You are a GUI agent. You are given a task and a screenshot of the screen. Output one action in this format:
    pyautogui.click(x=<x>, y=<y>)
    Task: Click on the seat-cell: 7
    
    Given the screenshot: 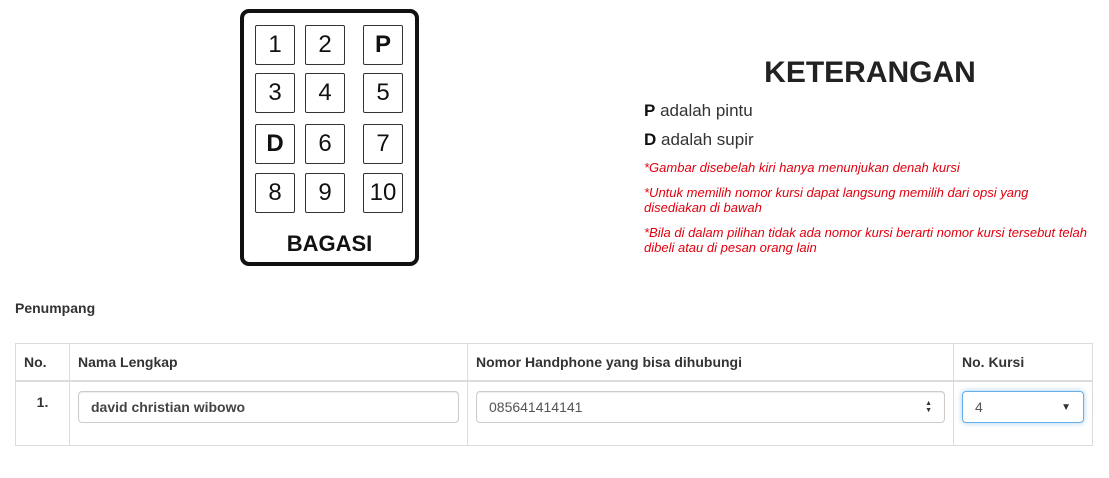 What is the action you would take?
    pyautogui.click(x=383, y=144)
    